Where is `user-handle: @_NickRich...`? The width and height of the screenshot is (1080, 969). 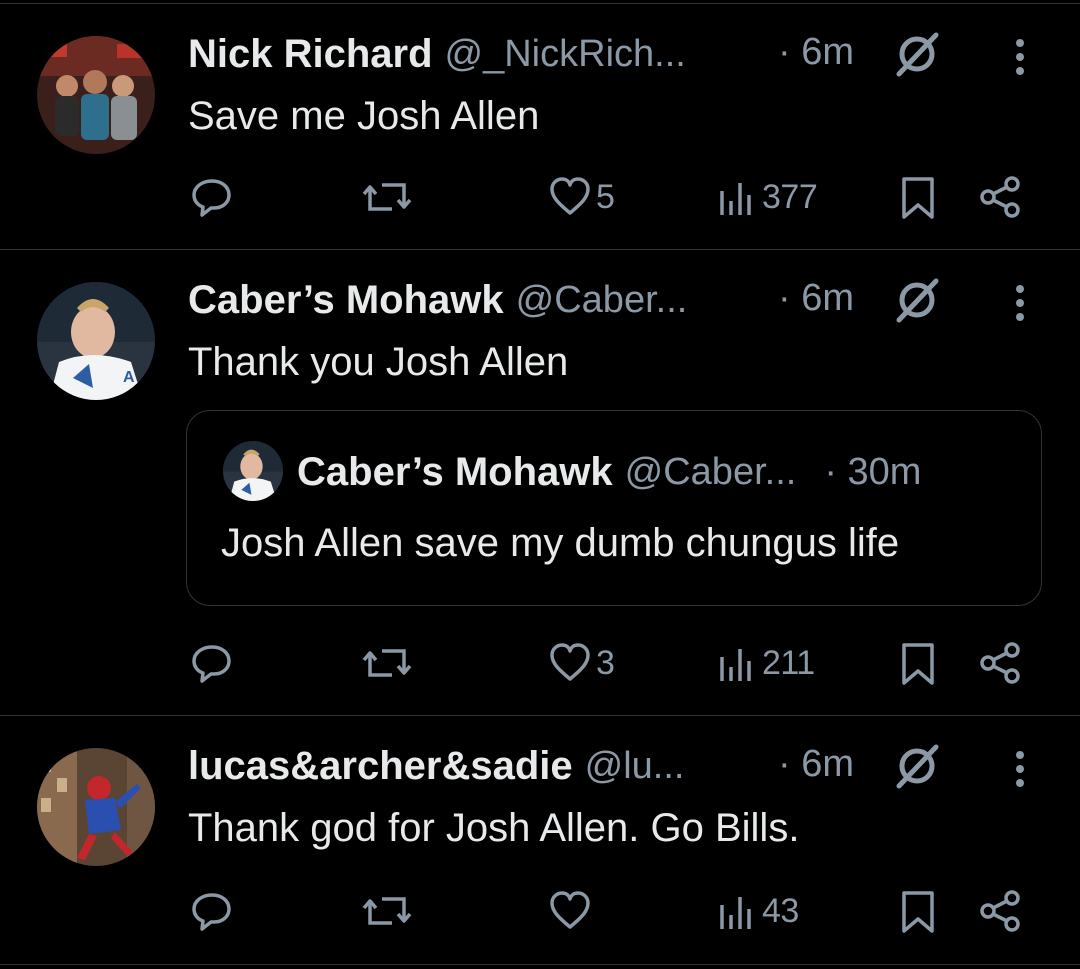
user-handle: @_NickRich... is located at coordinates (565, 54).